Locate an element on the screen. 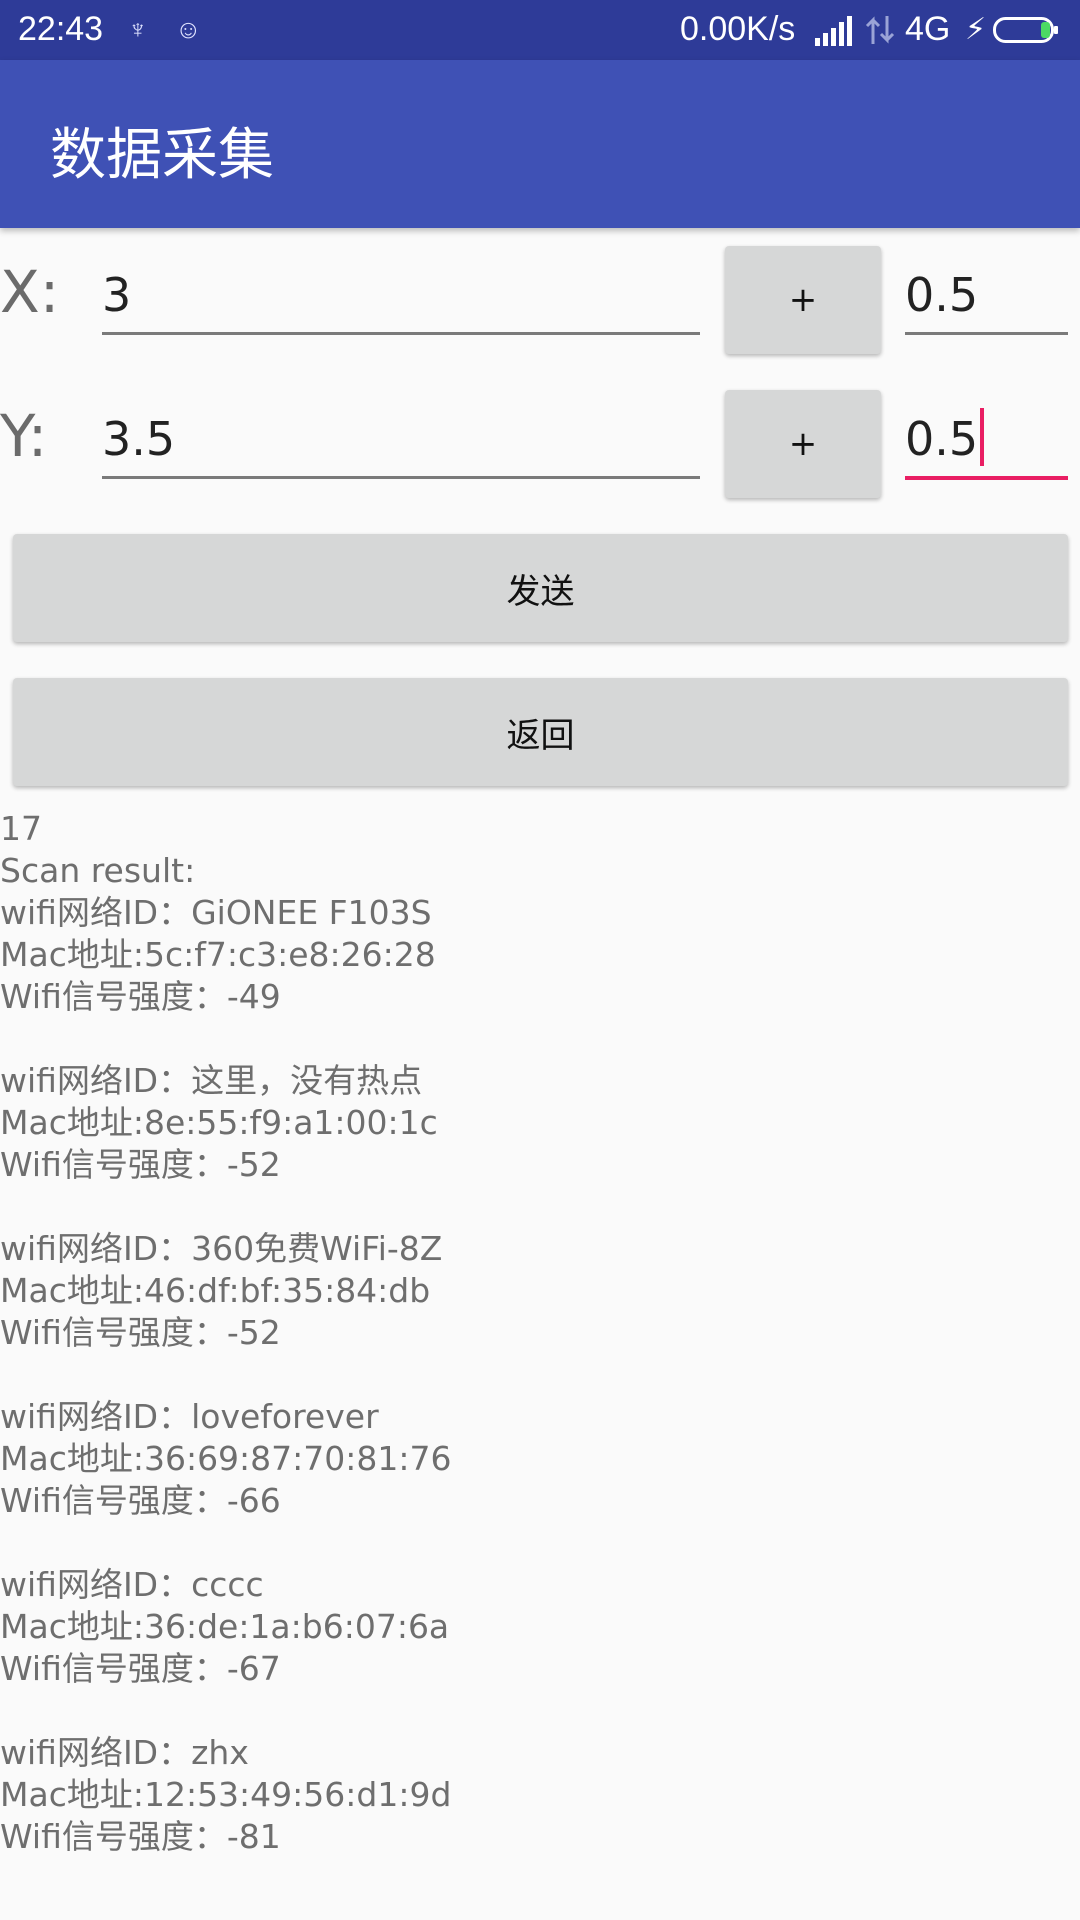  y-plus-button: + is located at coordinates (803, 444).